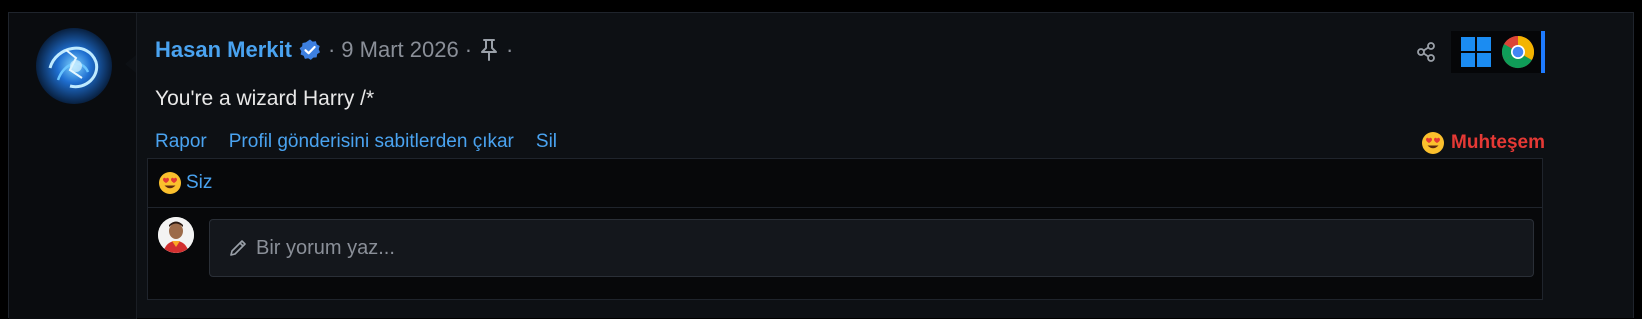 The height and width of the screenshot is (319, 1642). Describe the element at coordinates (310, 50) in the screenshot. I see `verified-badge-icon` at that location.